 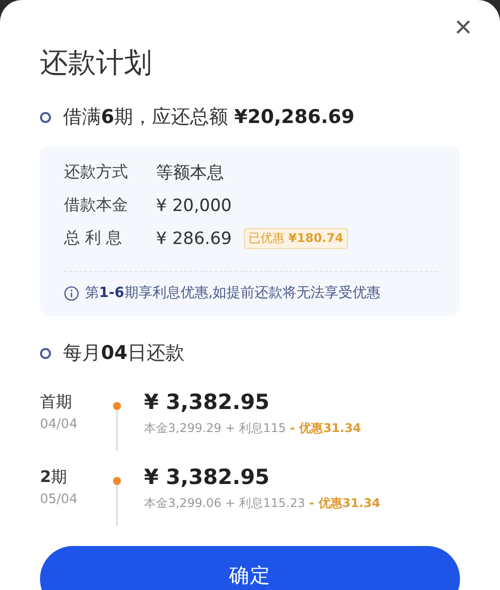 I want to click on sheet-title: 还款计划, so click(x=96, y=63).